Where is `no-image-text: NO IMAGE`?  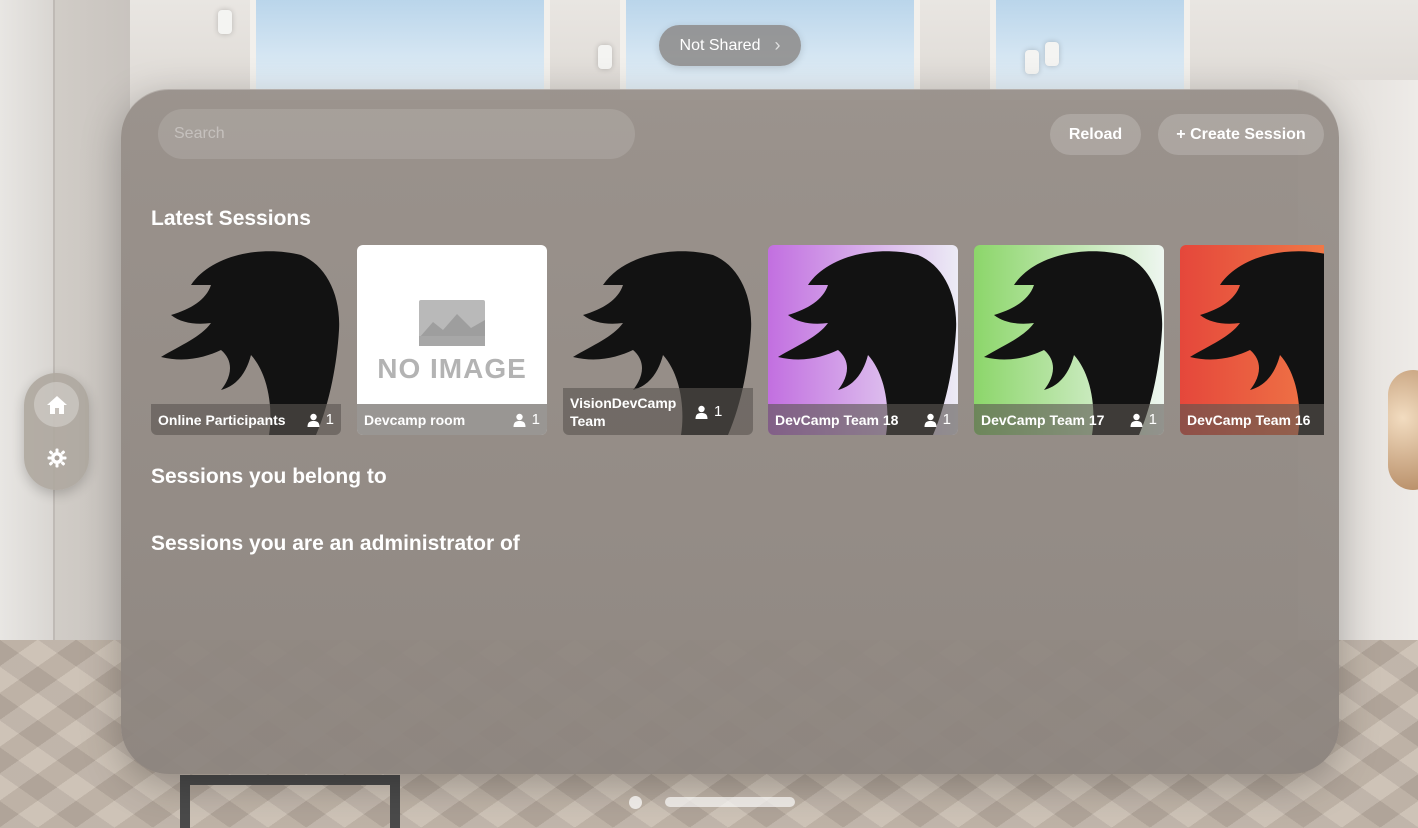 no-image-text: NO IMAGE is located at coordinates (452, 368).